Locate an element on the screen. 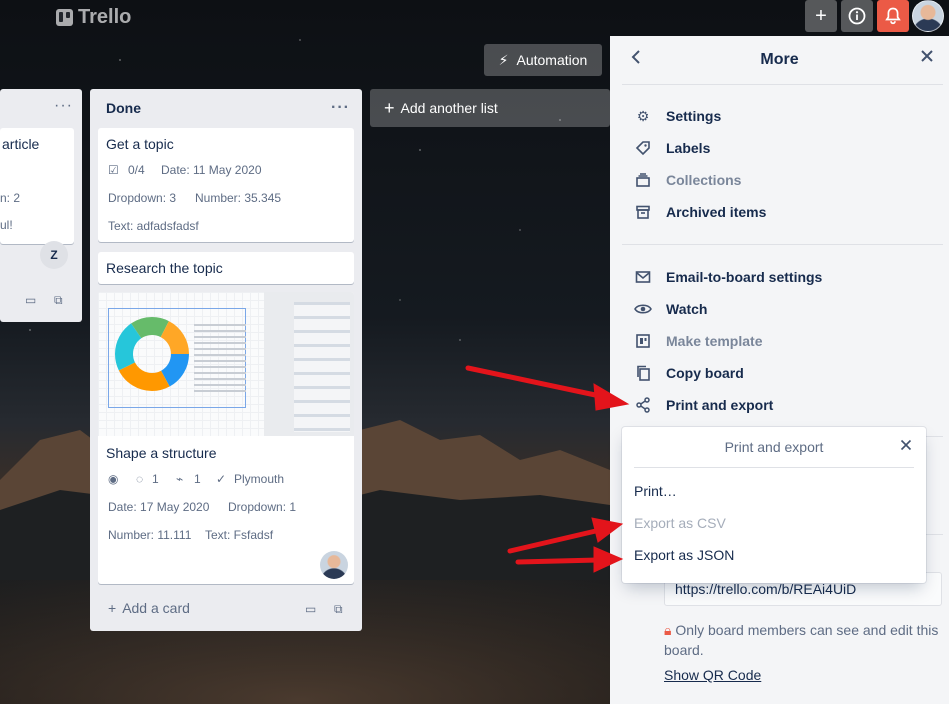 Image resolution: width=949 pixels, height=704 pixels. list-header: Done ··· is located at coordinates (226, 108).